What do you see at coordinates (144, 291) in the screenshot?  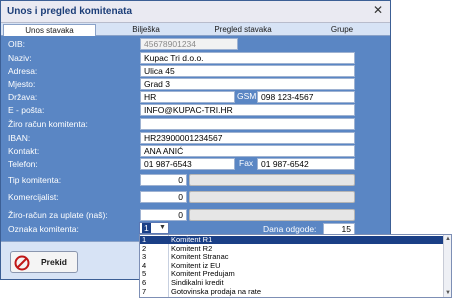 I see `option-code: 7` at bounding box center [144, 291].